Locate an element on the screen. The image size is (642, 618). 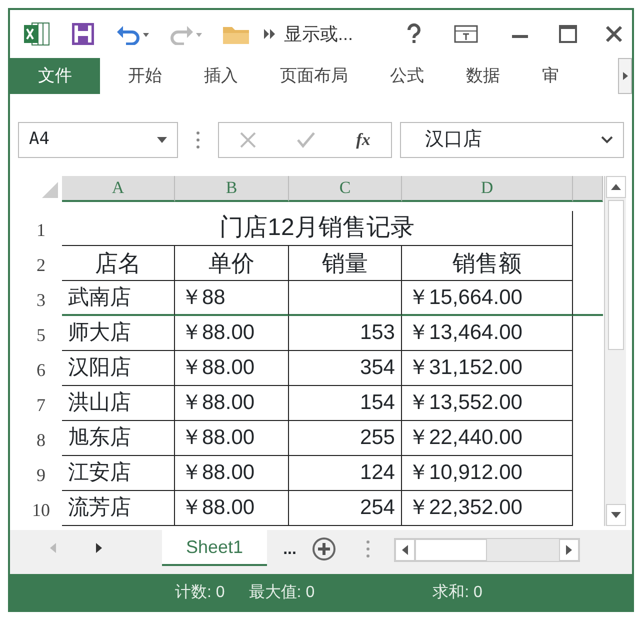
ribbon-tab: 插入 is located at coordinates (221, 76).